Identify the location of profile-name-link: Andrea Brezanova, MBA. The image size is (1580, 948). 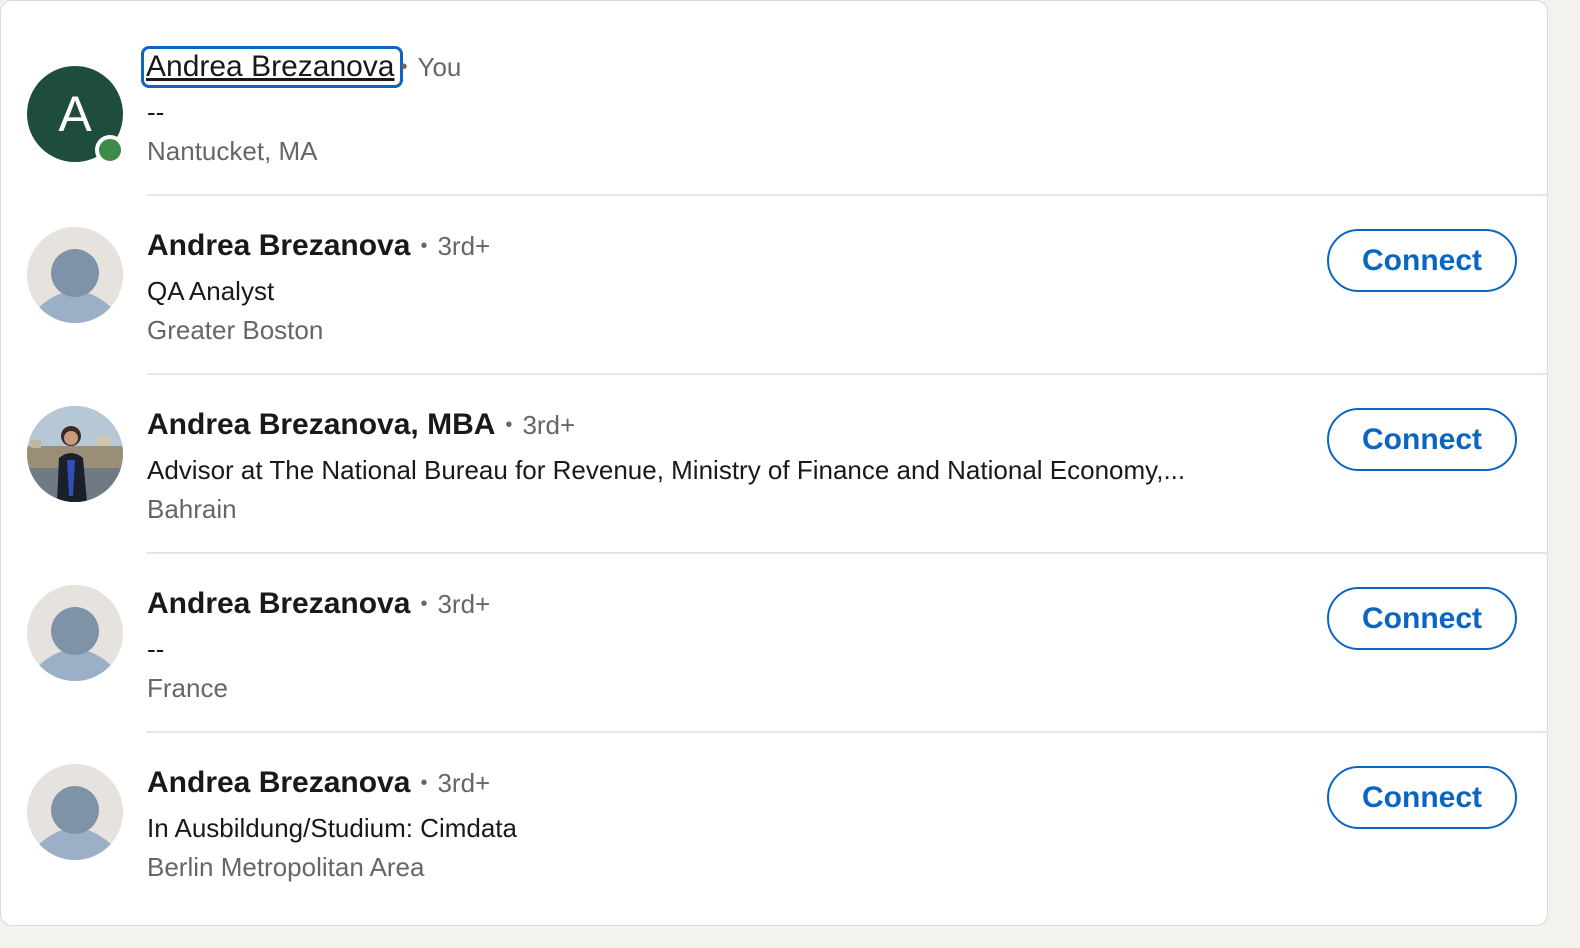
(321, 425).